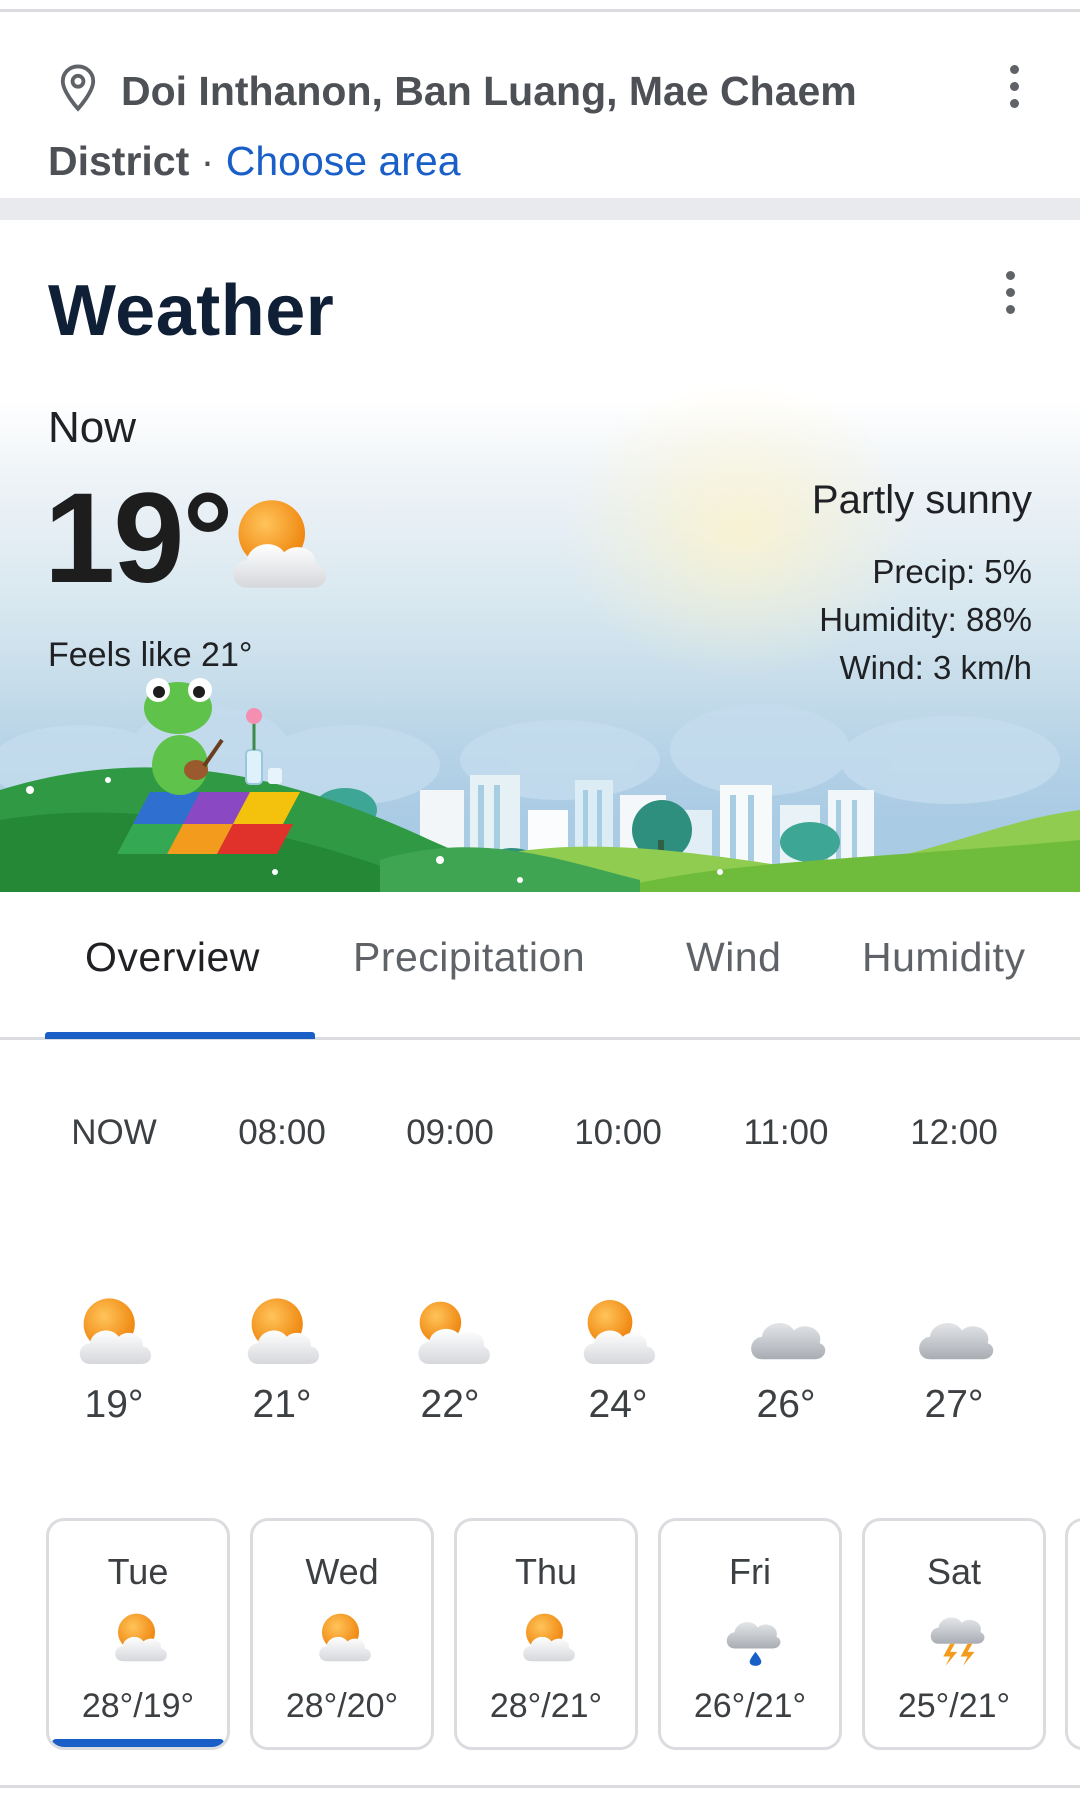 Image resolution: width=1080 pixels, height=1812 pixels. I want to click on condition-text: Partly sunny, so click(921, 500).